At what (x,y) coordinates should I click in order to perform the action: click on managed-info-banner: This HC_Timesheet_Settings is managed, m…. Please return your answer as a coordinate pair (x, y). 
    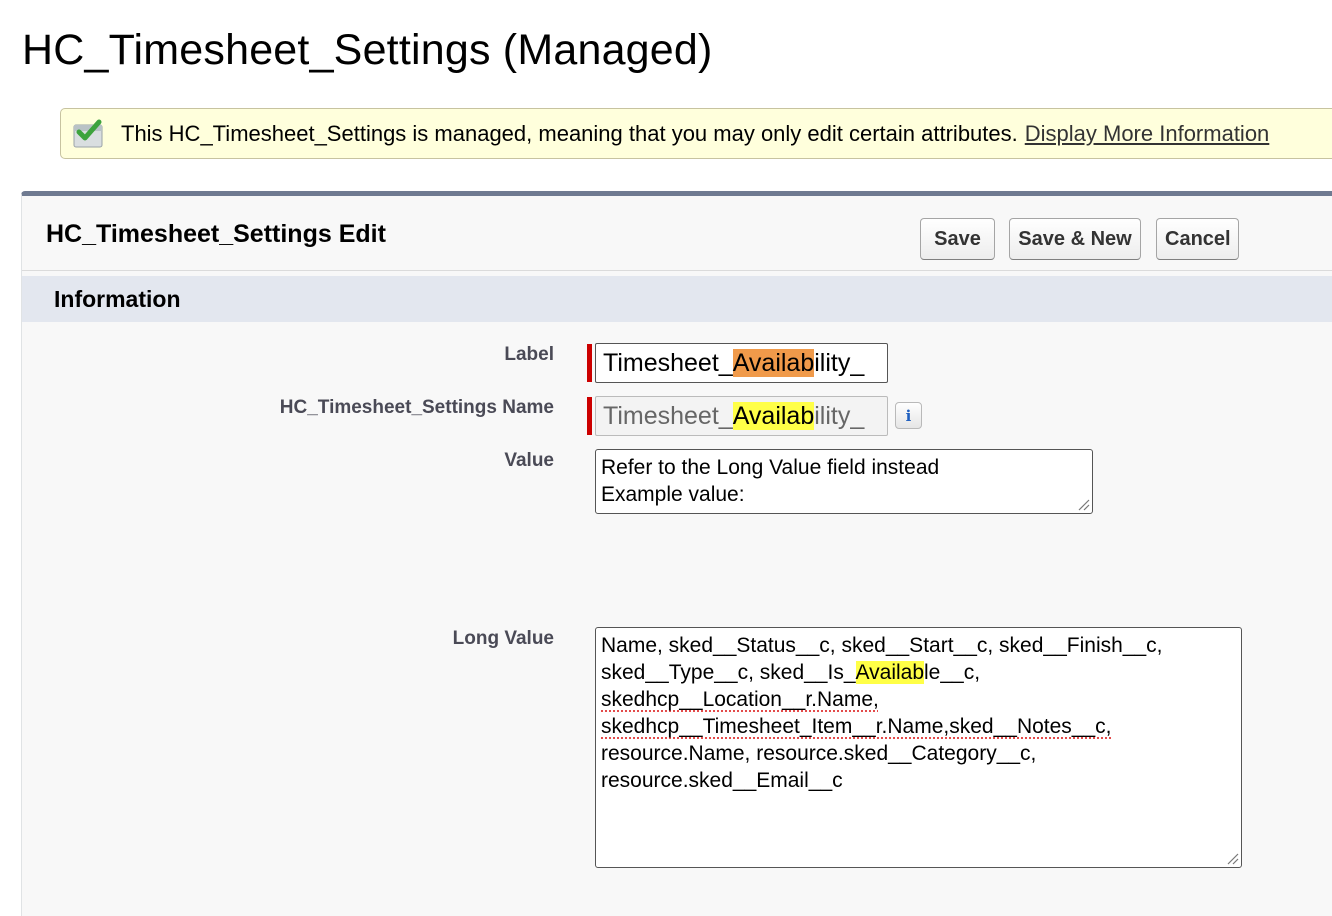
    Looking at the image, I should click on (696, 133).